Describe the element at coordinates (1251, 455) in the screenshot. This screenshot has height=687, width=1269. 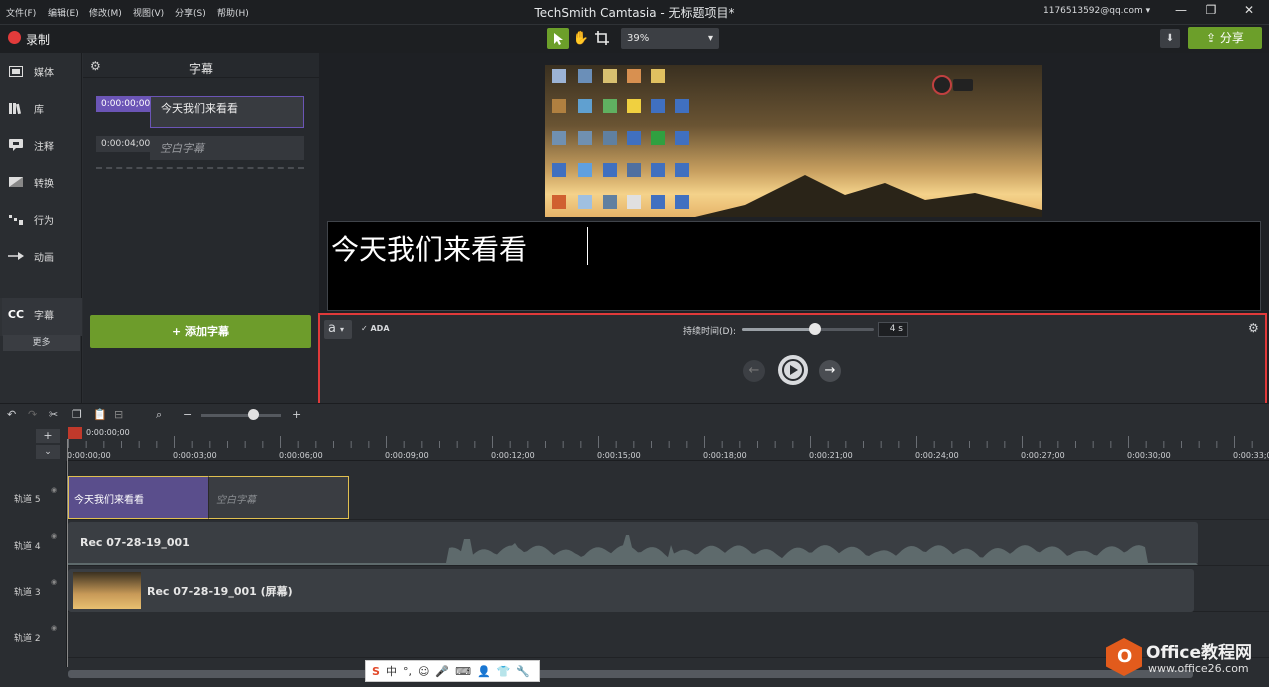
I see `ruler-tick-label: 0:00:33;0` at that location.